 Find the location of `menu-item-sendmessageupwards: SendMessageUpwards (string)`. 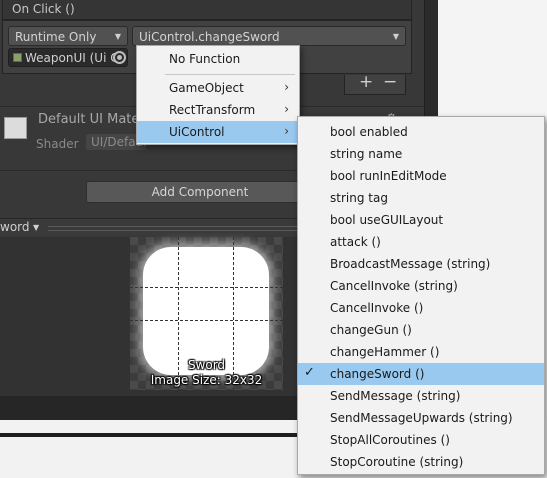

menu-item-sendmessageupwards: SendMessageUpwards (string) is located at coordinates (421, 418).